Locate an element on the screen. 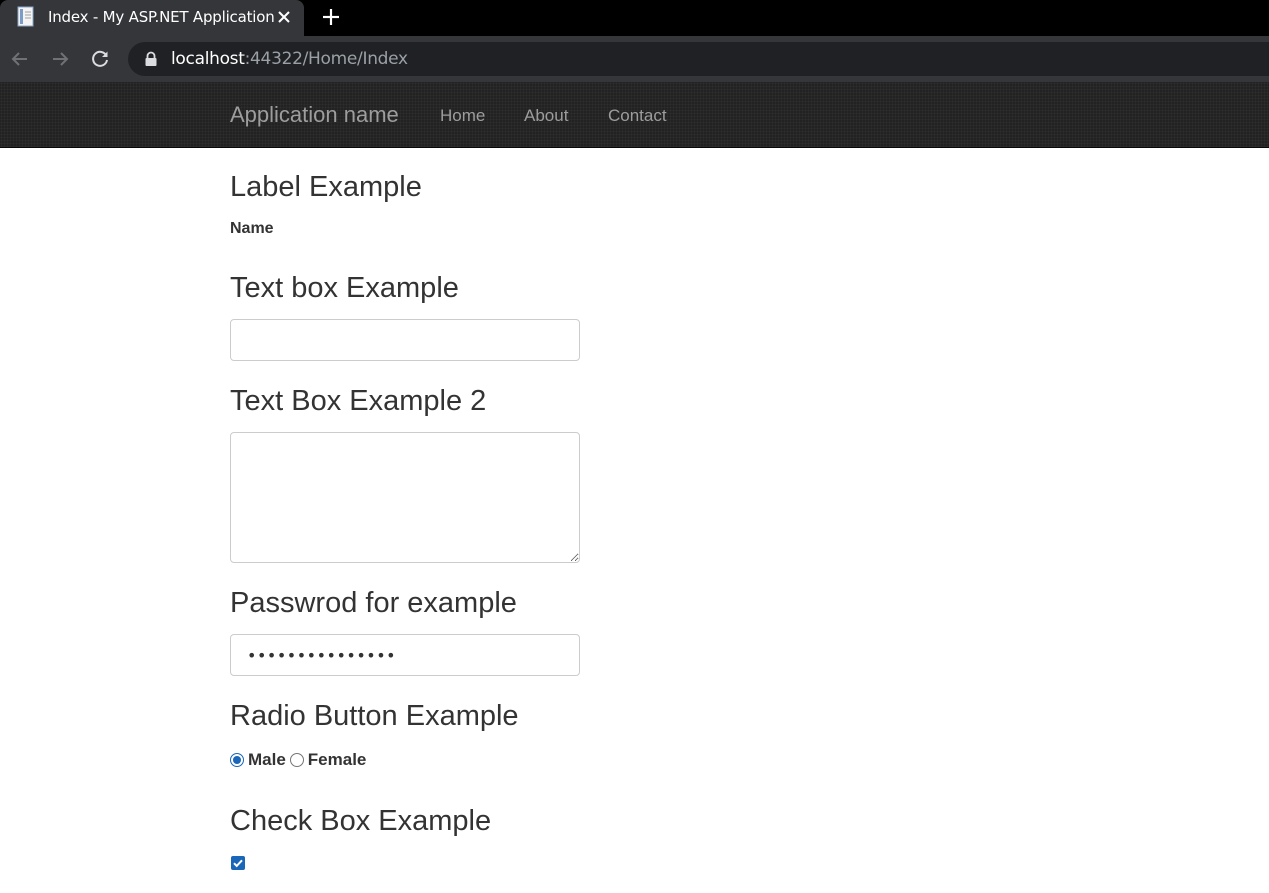 Image resolution: width=1269 pixels, height=893 pixels. password-input: ••••••••••••••• is located at coordinates (405, 655).